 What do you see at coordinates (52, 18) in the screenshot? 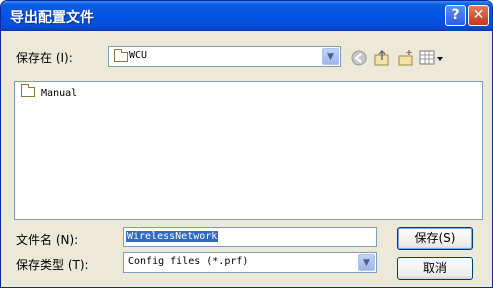
I see `dialog-title: 导出配置文件` at bounding box center [52, 18].